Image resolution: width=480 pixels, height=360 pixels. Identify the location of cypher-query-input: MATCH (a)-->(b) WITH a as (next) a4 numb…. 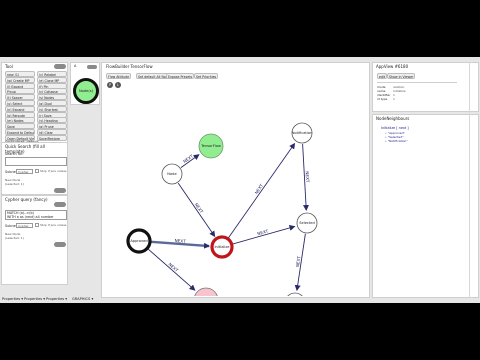
(36, 215).